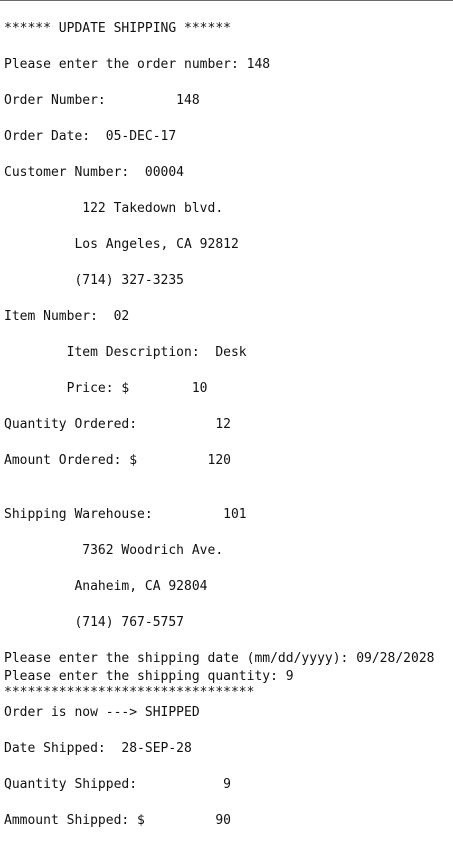 The width and height of the screenshot is (453, 845). Describe the element at coordinates (106, 388) in the screenshot. I see `price-line: Price: $ 10` at that location.